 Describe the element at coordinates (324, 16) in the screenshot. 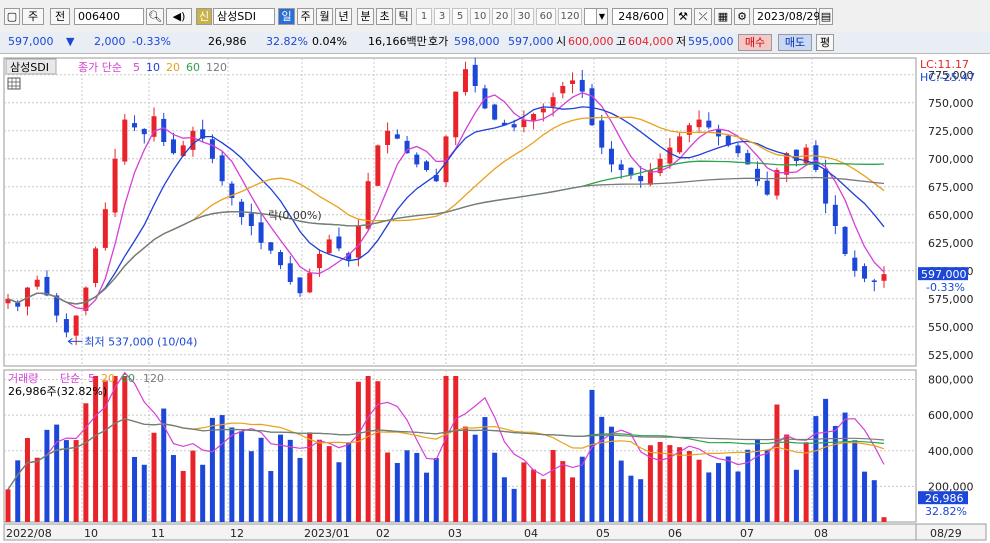

I see `tab-month: 월` at that location.